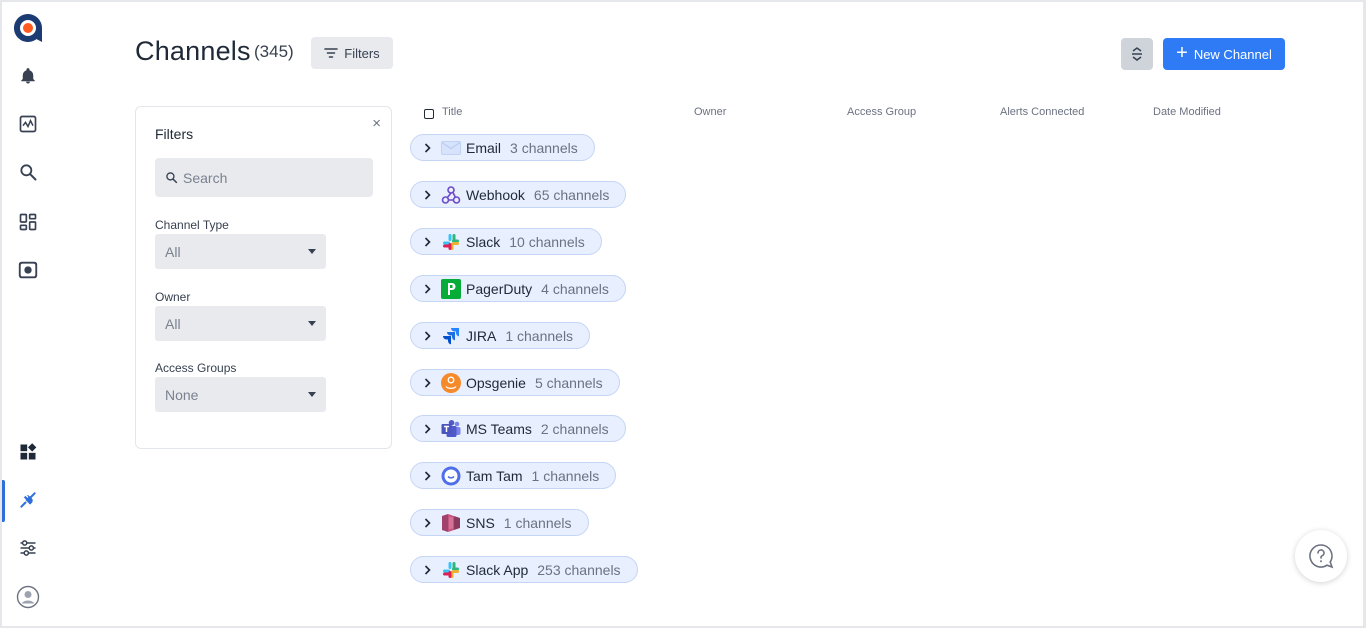  What do you see at coordinates (451, 382) in the screenshot?
I see `opsgenie-icon` at bounding box center [451, 382].